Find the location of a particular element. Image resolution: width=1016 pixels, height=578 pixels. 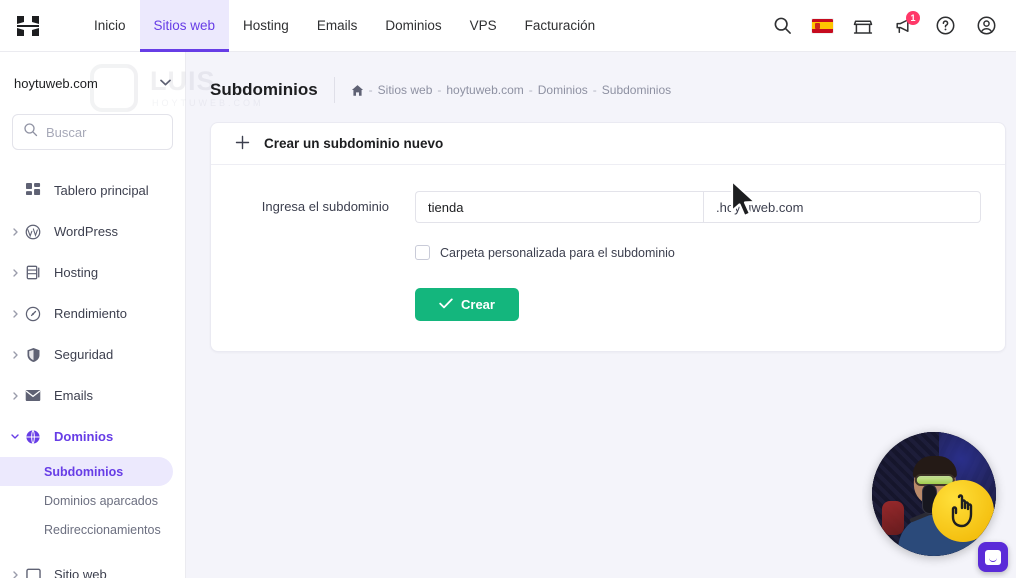

subdomain-input-group: .hoytuweb.com is located at coordinates (698, 207).